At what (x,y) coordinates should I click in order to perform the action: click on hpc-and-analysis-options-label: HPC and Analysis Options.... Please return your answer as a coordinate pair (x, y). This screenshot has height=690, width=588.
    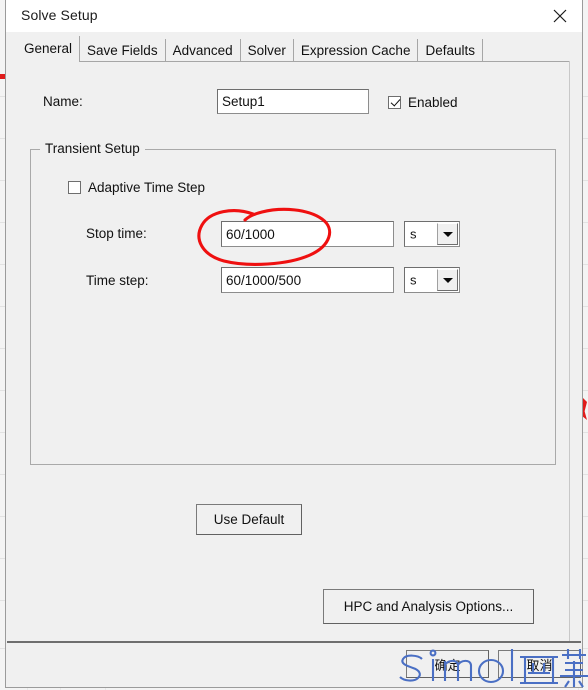
    Looking at the image, I should click on (428, 606).